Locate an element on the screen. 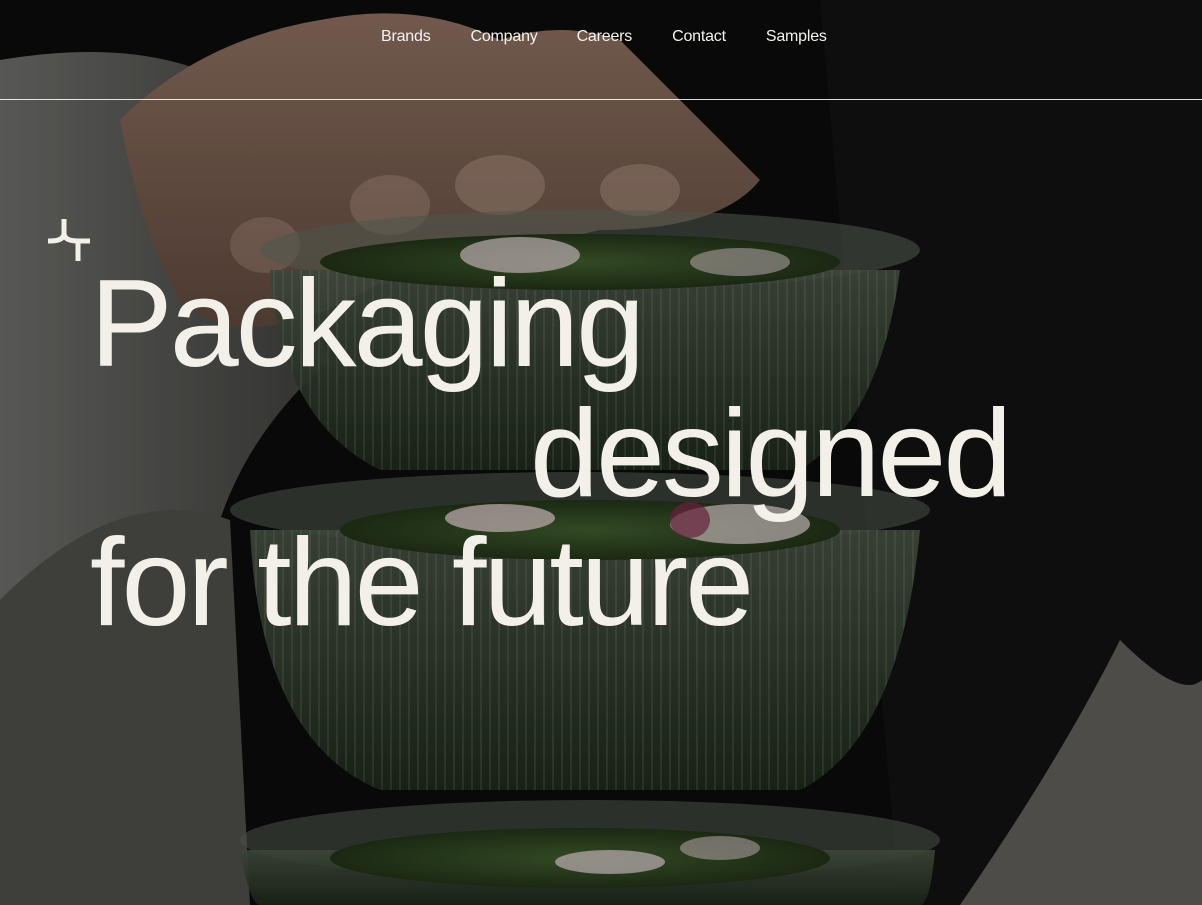 Image resolution: width=1202 pixels, height=905 pixels. nav-link-company: Company is located at coordinates (504, 37).